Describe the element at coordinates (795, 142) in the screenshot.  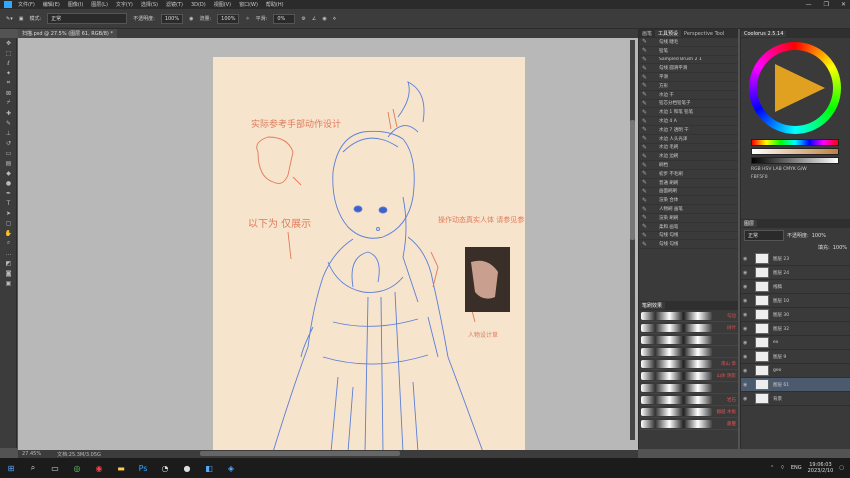
I see `hue-slider` at that location.